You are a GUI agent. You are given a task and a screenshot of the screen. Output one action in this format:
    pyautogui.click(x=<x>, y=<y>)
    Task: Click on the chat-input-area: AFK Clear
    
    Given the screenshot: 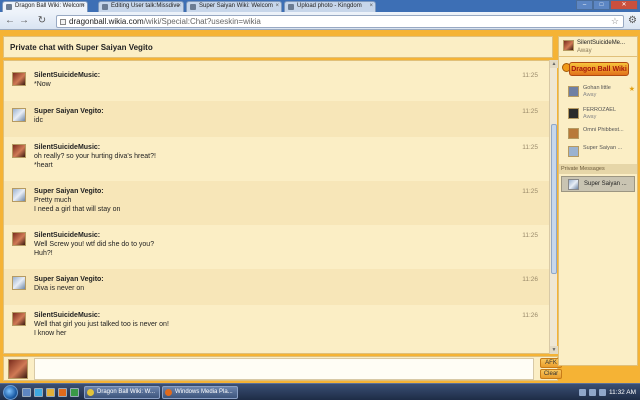 What is the action you would take?
    pyautogui.click(x=282, y=368)
    